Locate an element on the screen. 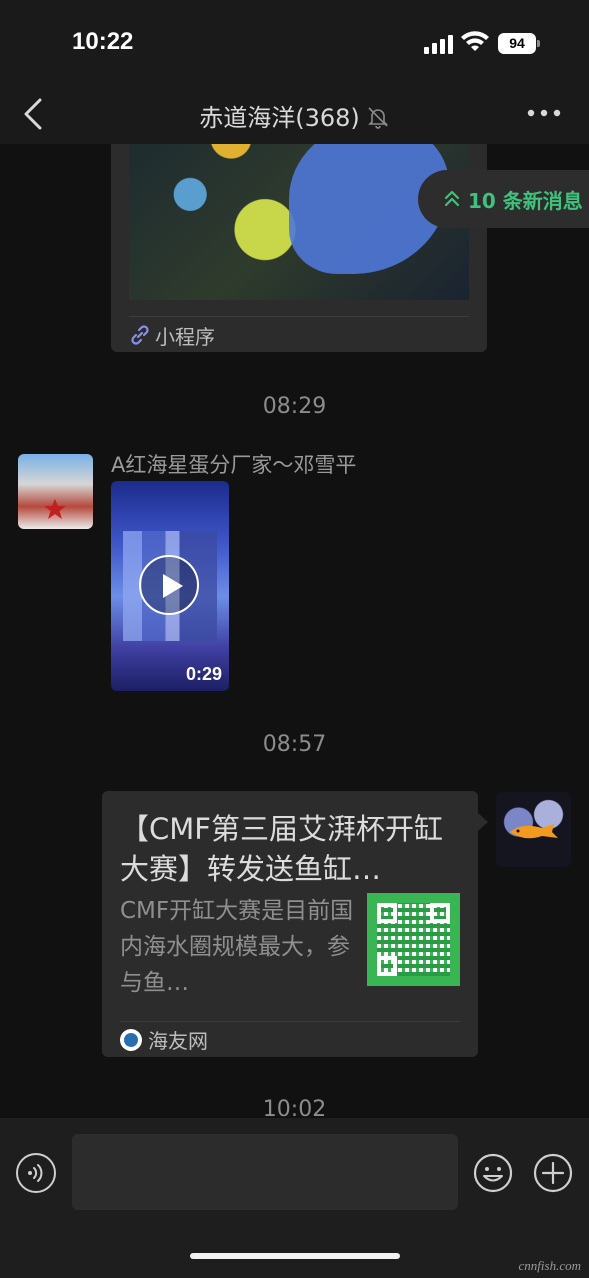 This screenshot has height=1278, width=589. new-messages-label: 10 条新消息 is located at coordinates (525, 200).